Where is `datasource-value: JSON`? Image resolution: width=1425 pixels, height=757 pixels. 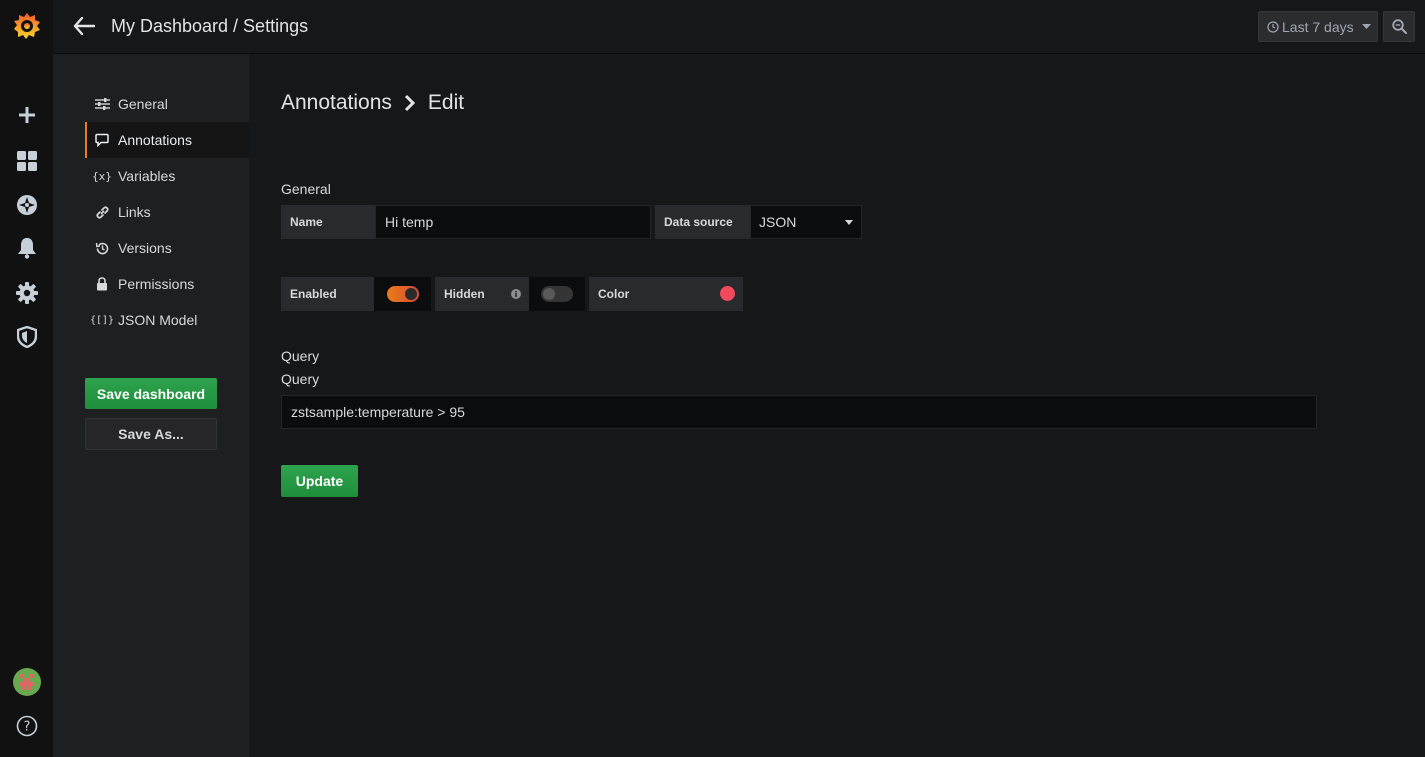 datasource-value: JSON is located at coordinates (778, 222).